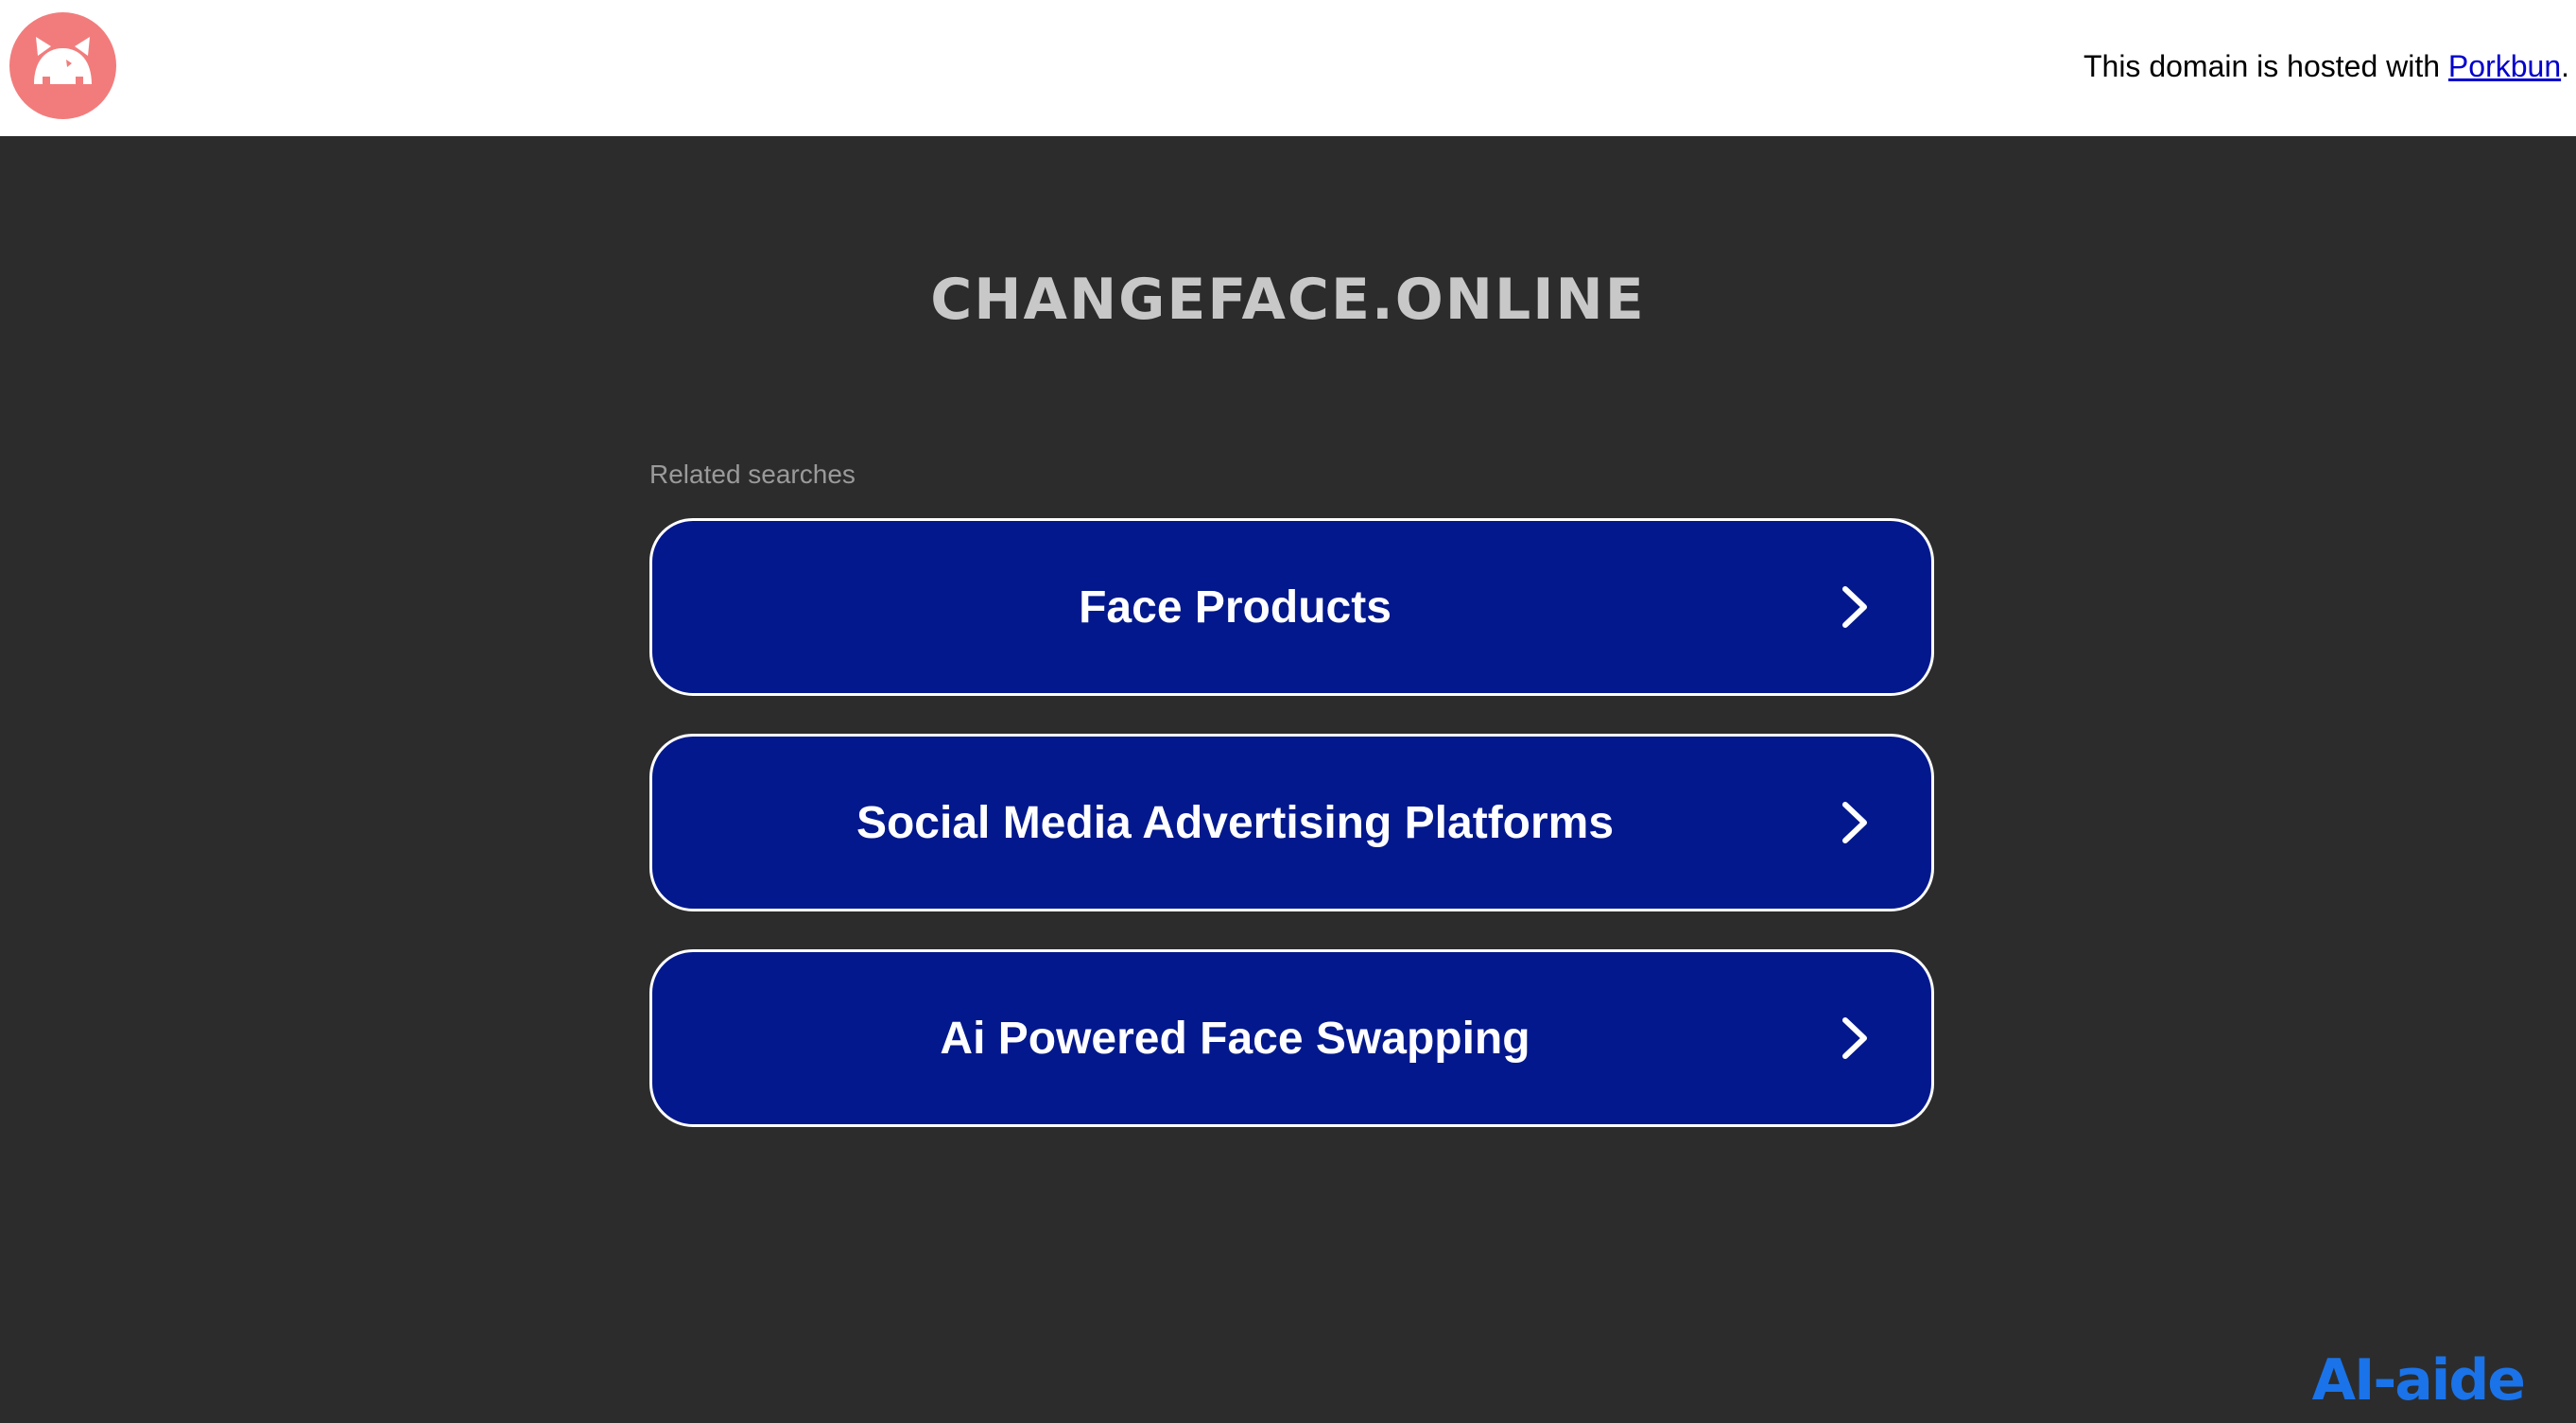 The height and width of the screenshot is (1423, 2576). I want to click on search-item-ai-powered-face-swapping: Ai Powered Face Swapping, so click(1291, 1038).